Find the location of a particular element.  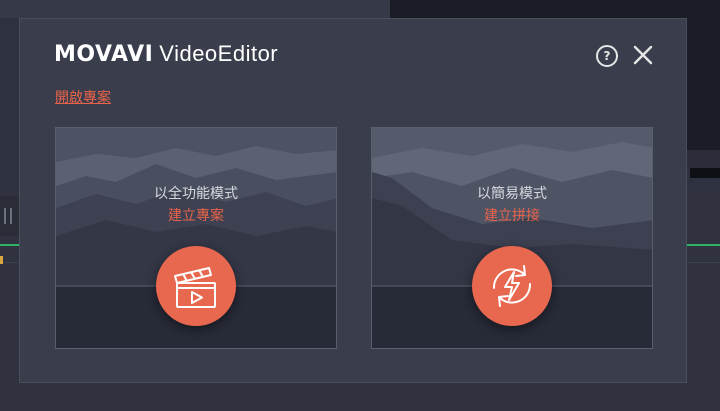

logo-brand: MOVAVI is located at coordinates (104, 54).